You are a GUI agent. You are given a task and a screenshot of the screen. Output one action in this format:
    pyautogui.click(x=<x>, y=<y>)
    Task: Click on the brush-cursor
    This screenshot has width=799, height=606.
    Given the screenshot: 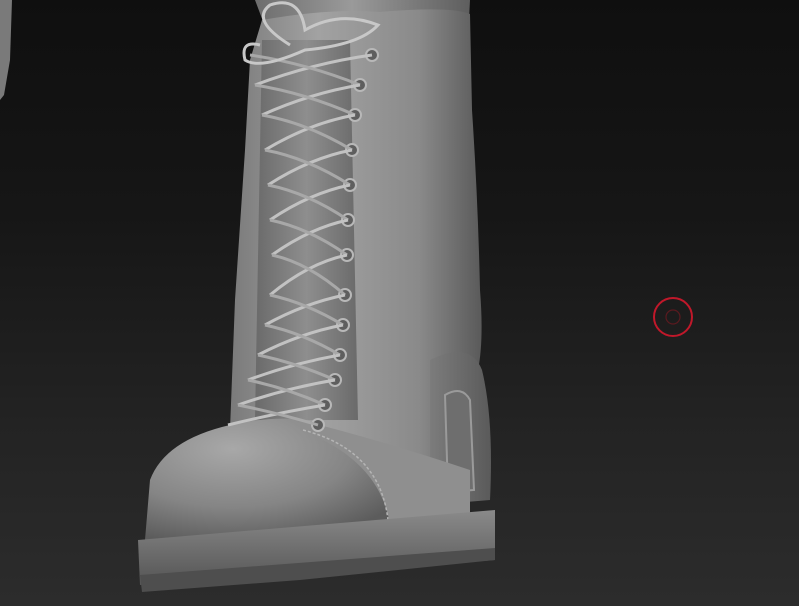 What is the action you would take?
    pyautogui.click(x=673, y=317)
    